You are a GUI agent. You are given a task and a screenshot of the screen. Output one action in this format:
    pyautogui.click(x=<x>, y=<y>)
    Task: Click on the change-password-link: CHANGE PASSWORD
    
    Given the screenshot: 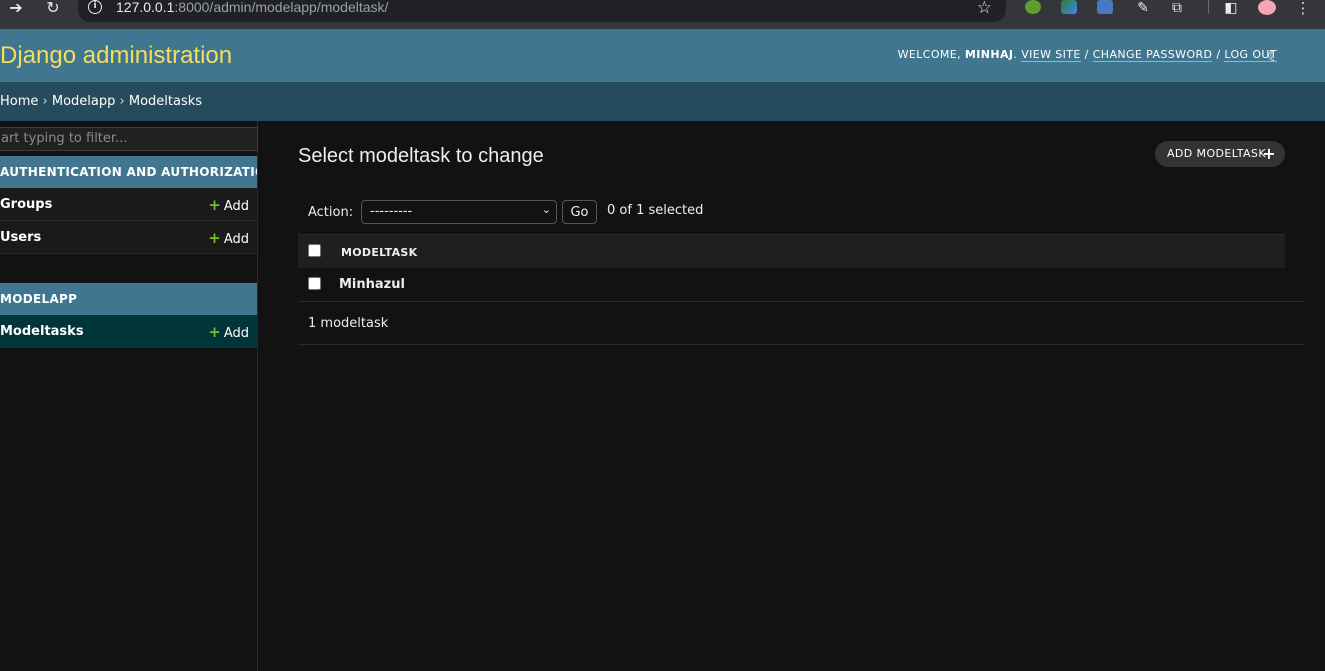 What is the action you would take?
    pyautogui.click(x=1152, y=55)
    